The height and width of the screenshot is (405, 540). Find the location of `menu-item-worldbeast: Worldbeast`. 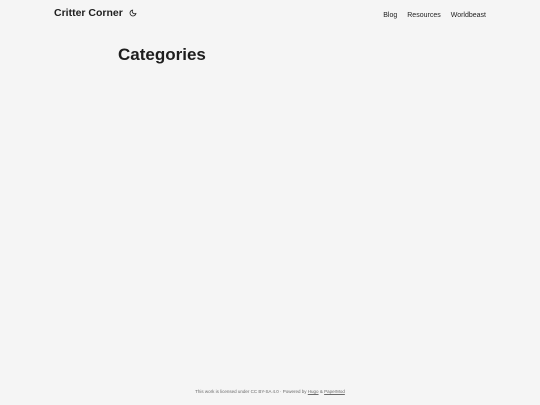

menu-item-worldbeast: Worldbeast is located at coordinates (468, 13).